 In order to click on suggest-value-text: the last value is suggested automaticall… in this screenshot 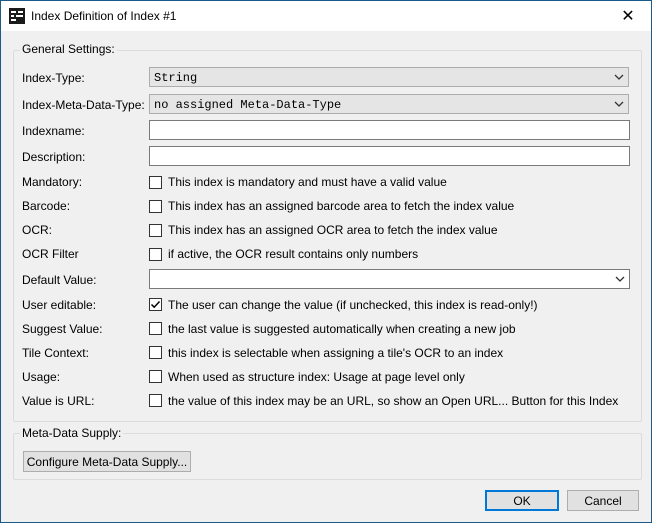, I will do `click(342, 329)`.